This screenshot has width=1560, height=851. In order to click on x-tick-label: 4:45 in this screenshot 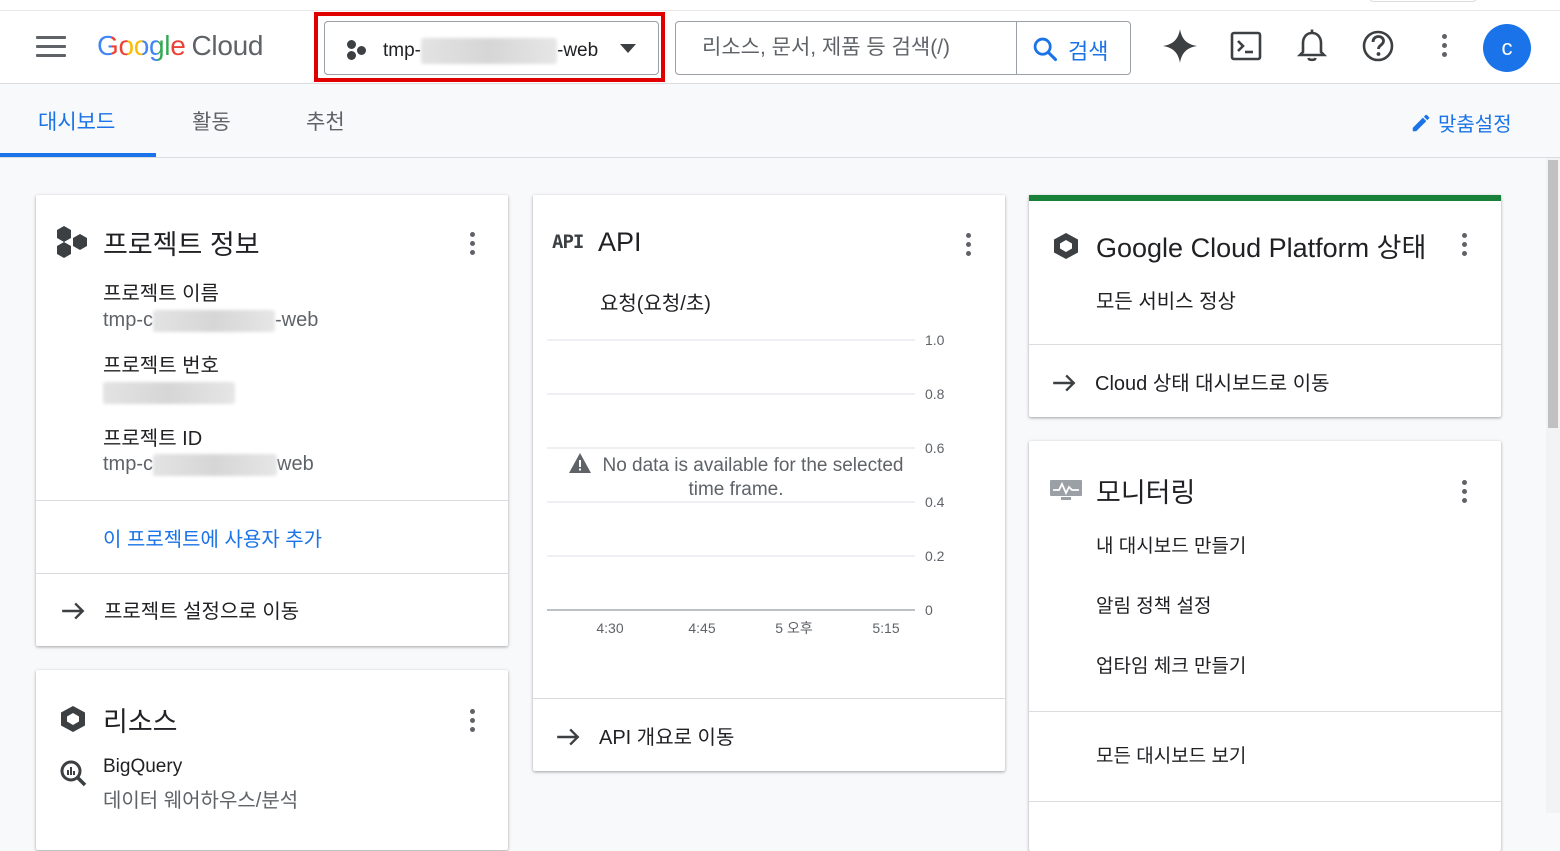, I will do `click(701, 628)`.